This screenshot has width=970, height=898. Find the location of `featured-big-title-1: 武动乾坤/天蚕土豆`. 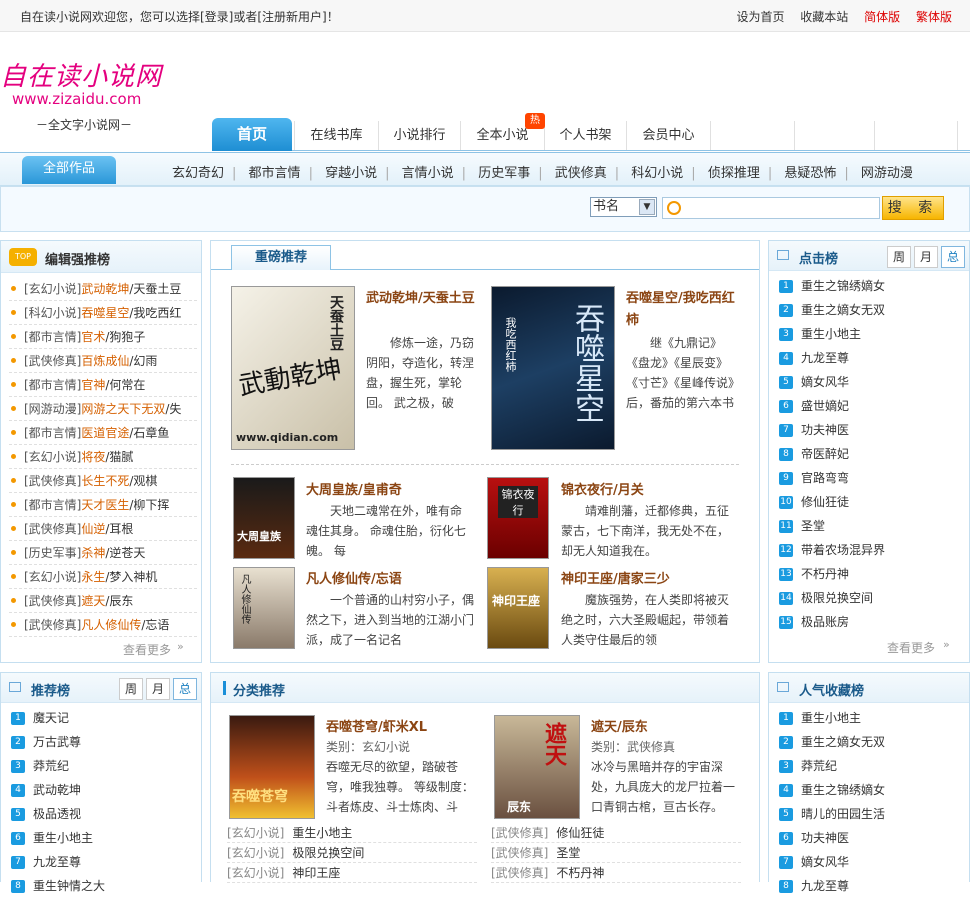

featured-big-title-1: 武动乾坤/天蚕土豆 is located at coordinates (421, 299).